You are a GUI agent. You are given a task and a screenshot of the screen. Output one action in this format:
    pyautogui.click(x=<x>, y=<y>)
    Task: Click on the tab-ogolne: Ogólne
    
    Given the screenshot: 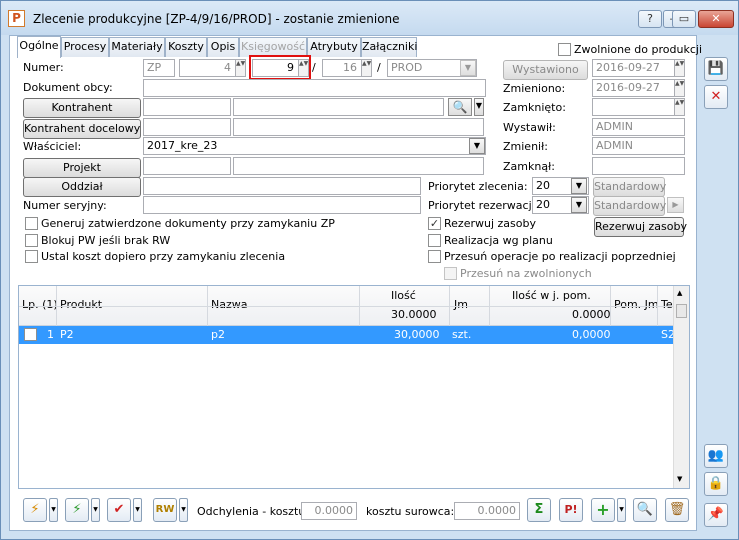 What is the action you would take?
    pyautogui.click(x=39, y=47)
    